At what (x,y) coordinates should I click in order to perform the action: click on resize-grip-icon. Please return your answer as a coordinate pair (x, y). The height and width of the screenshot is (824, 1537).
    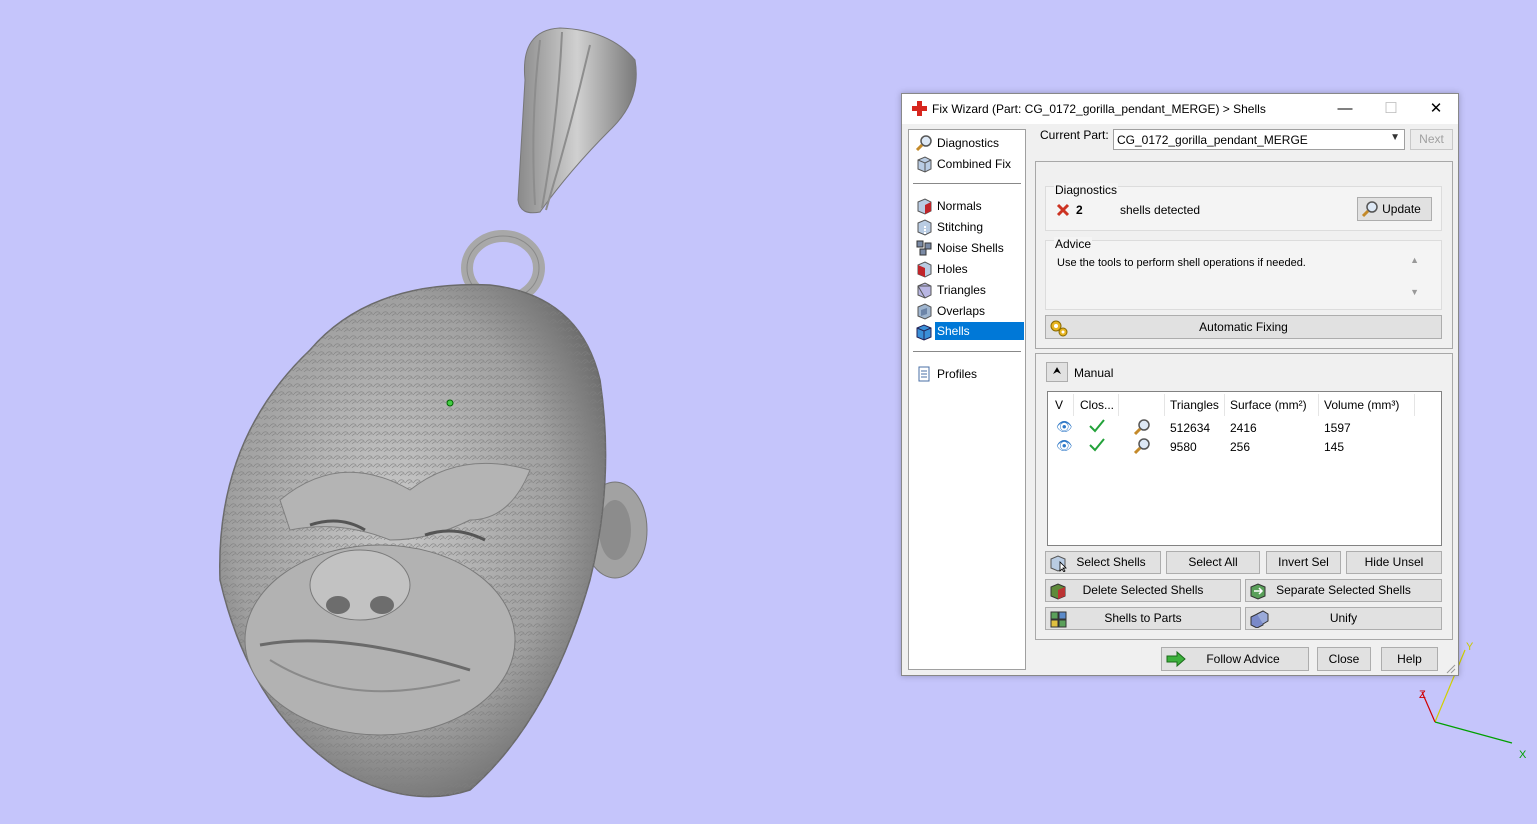
    Looking at the image, I should click on (1450, 668).